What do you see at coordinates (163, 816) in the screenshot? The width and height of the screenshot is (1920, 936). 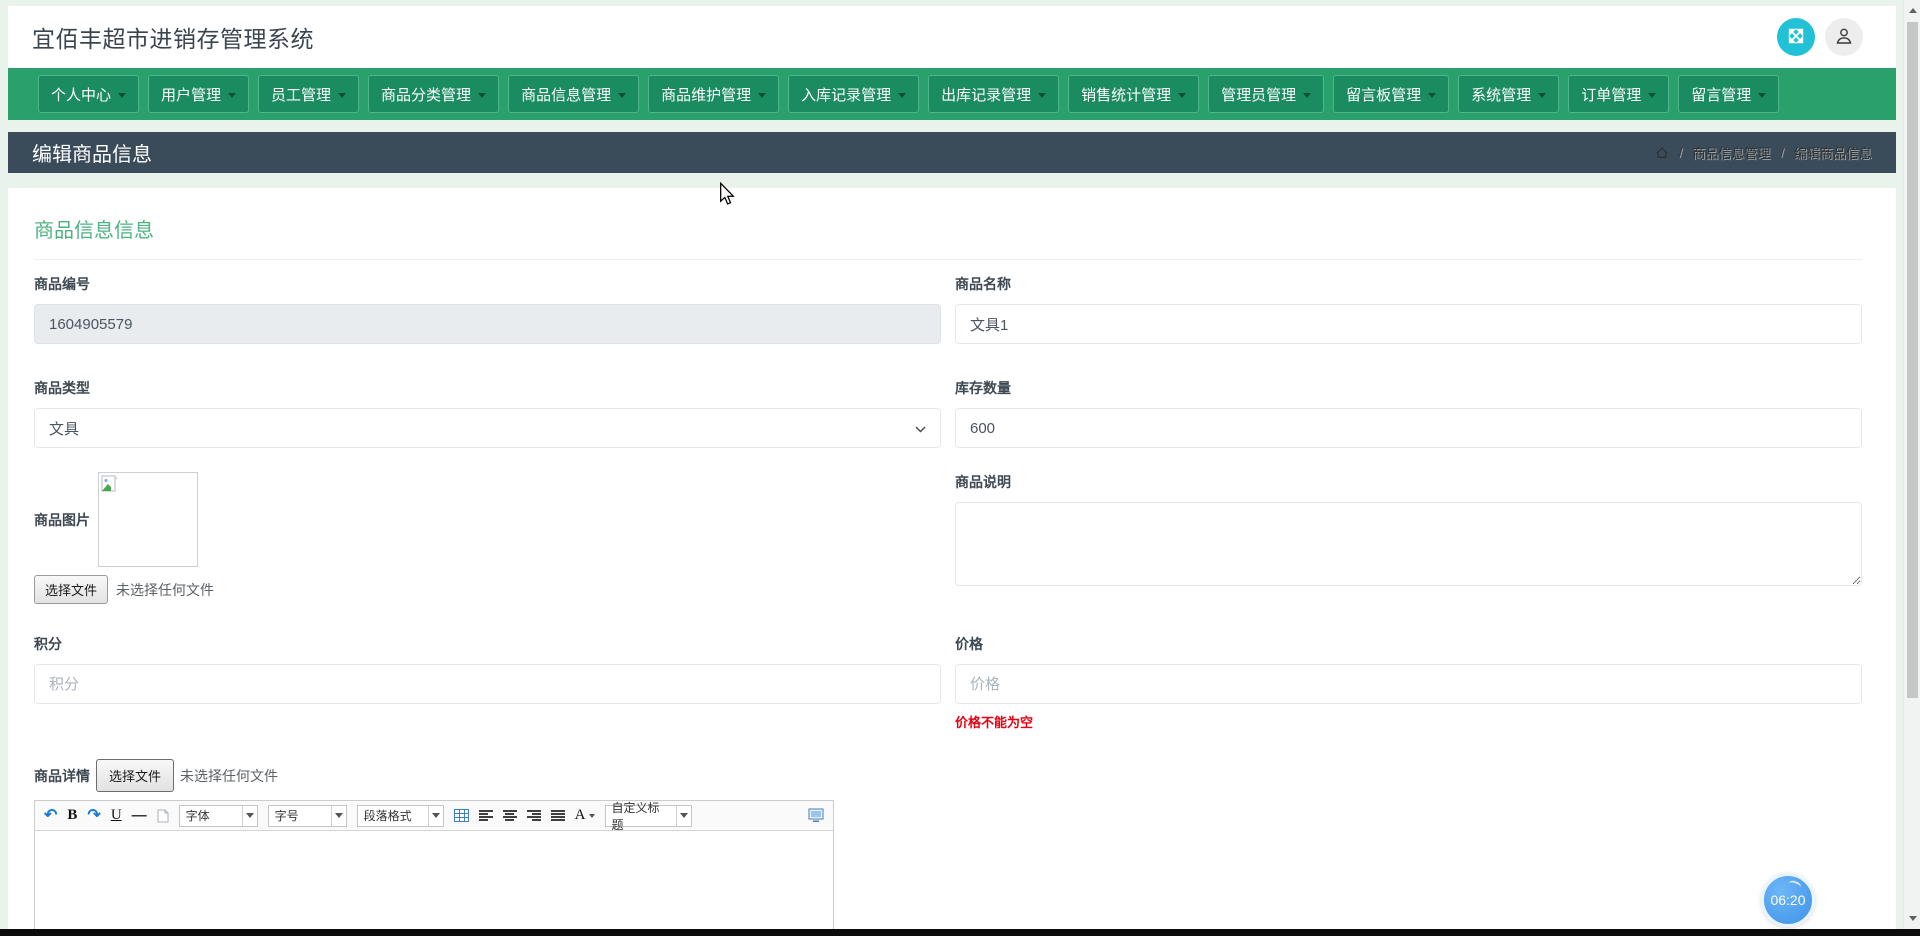 I see `document-icon` at bounding box center [163, 816].